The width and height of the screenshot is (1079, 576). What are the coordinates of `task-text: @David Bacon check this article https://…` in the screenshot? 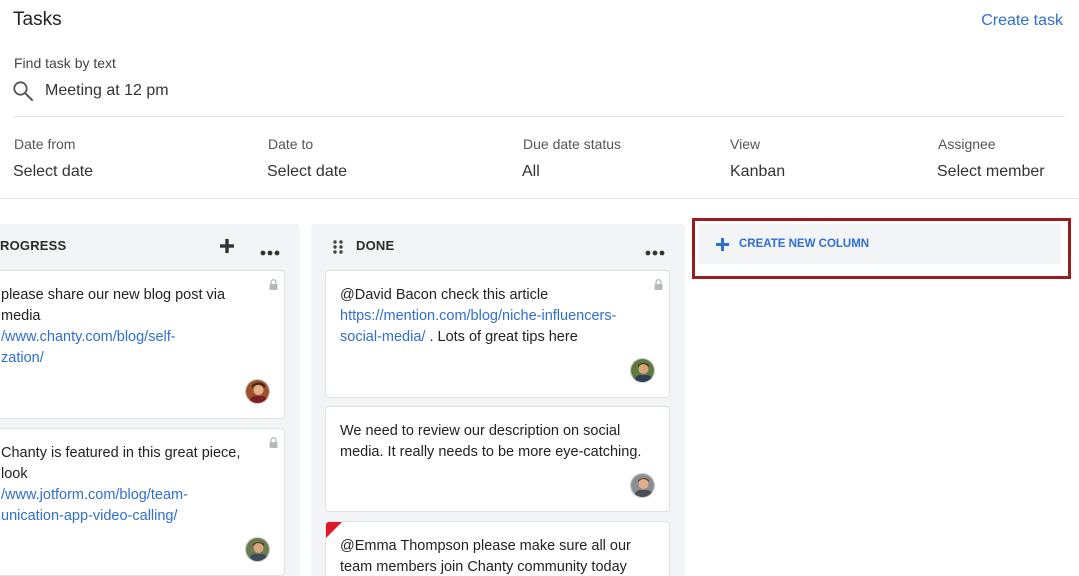 It's located at (478, 316).